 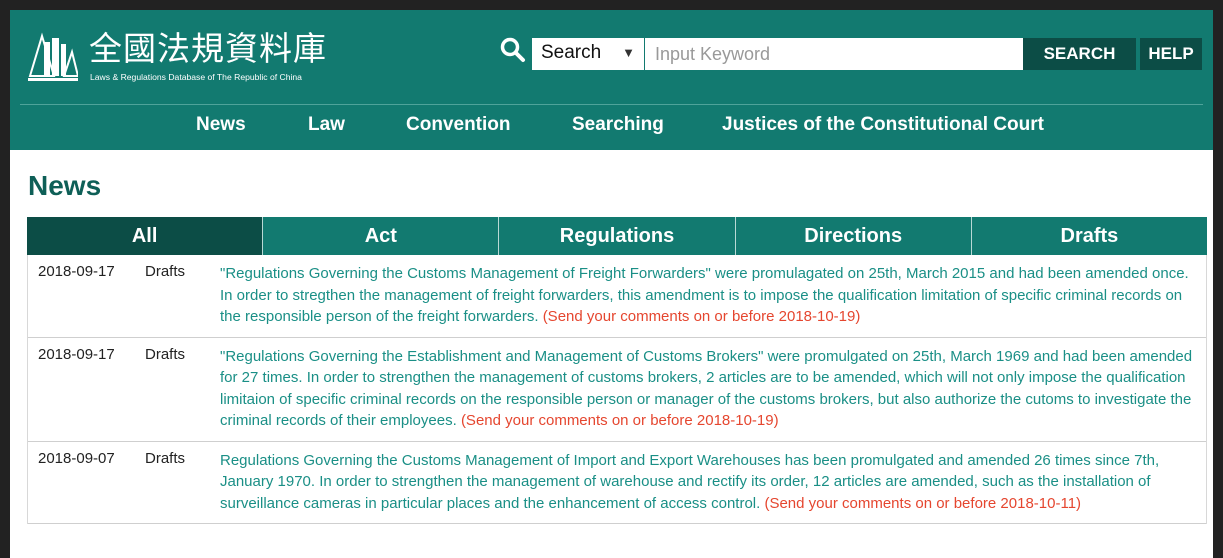 I want to click on logo-icon, so click(x=53, y=58).